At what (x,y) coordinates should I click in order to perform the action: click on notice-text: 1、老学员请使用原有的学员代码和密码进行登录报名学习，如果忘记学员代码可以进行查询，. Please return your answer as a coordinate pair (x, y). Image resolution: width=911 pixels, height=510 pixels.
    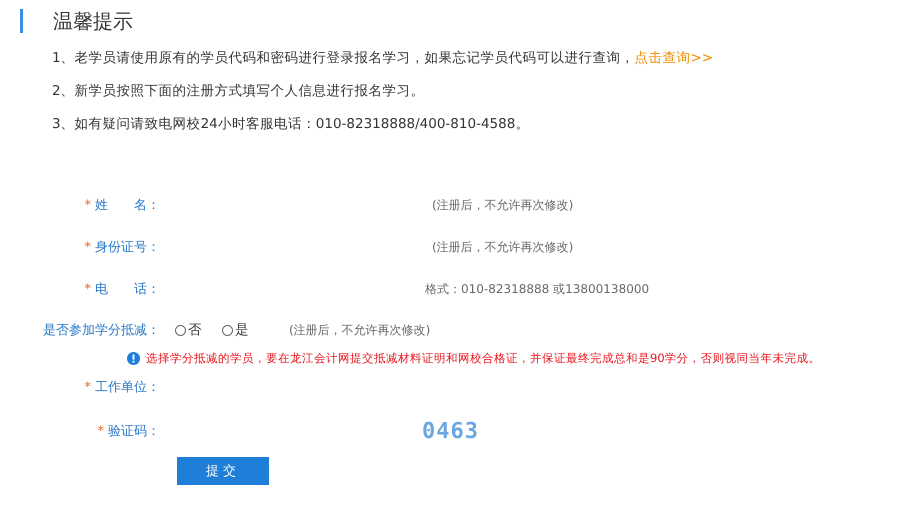
    Looking at the image, I should click on (343, 58).